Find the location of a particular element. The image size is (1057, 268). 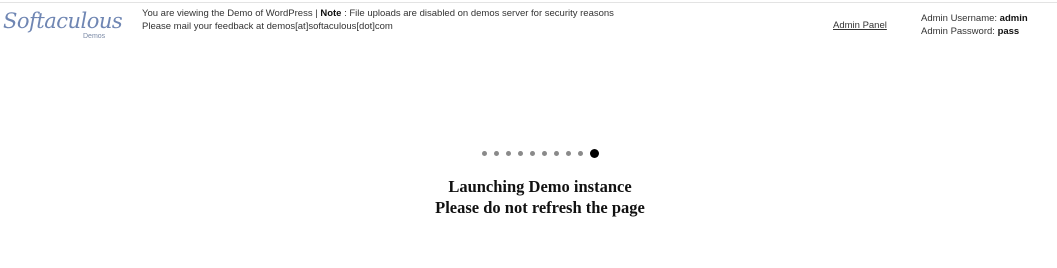

loading-dot-active is located at coordinates (594, 153).